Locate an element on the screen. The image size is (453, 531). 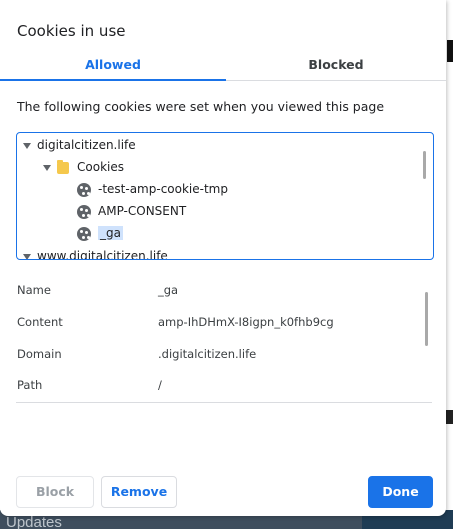
tree-item-site: digitalcitizen.life is located at coordinates (79, 145).